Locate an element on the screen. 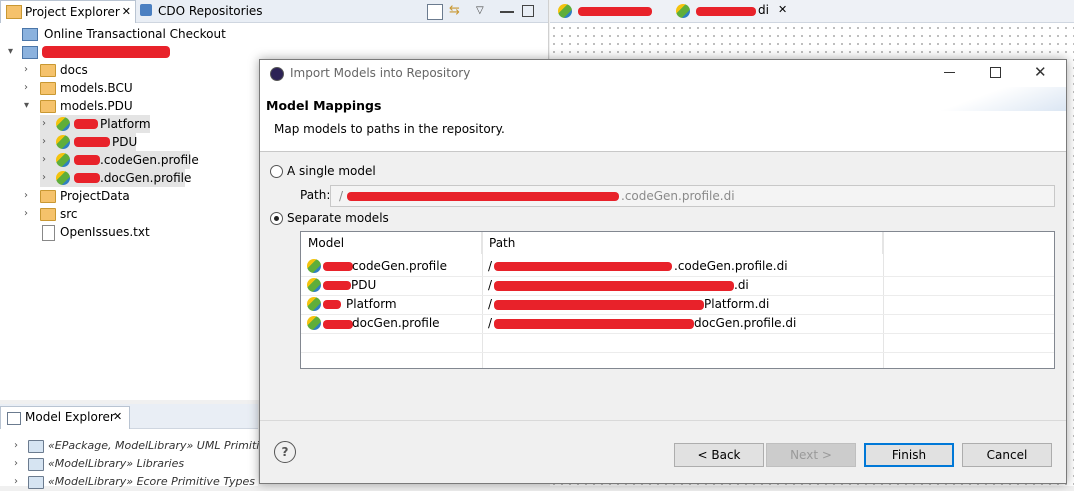 The image size is (1074, 491). tree-item-openissues: OpenIssues.txt is located at coordinates (95, 232).